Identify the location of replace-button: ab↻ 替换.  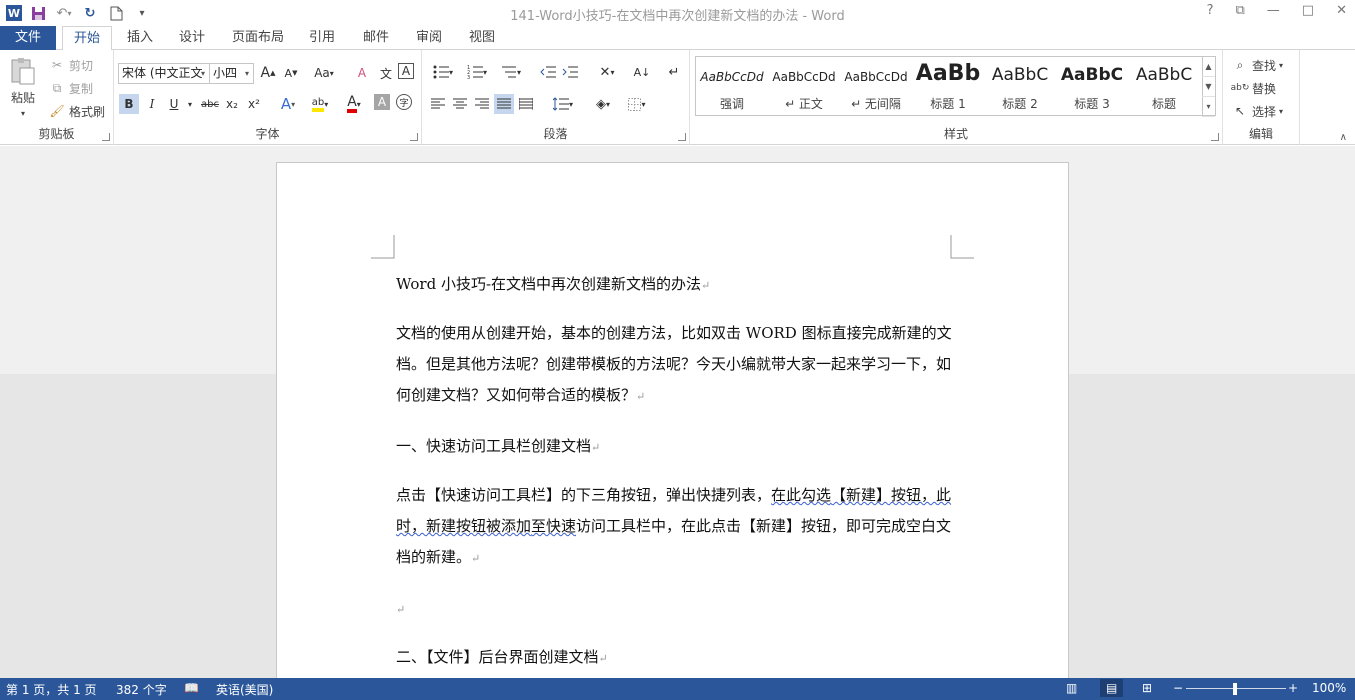
(1253, 88).